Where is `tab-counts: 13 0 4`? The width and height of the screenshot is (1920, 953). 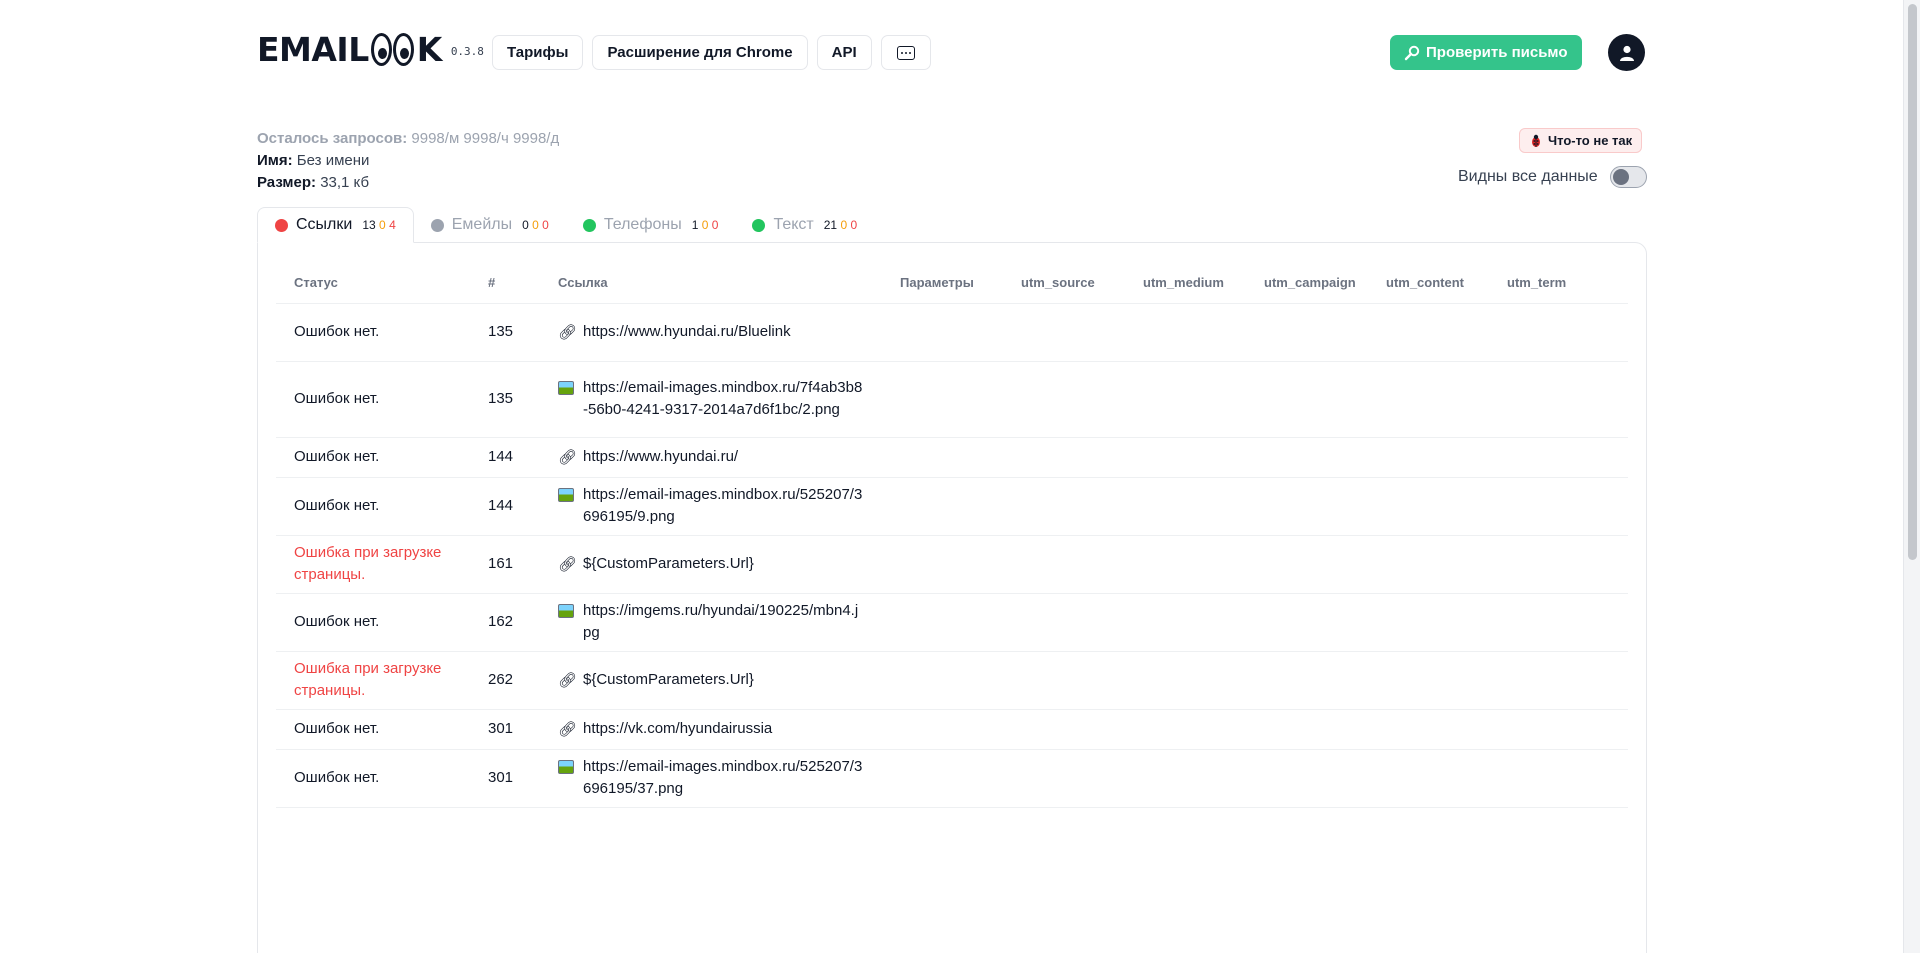
tab-counts: 13 0 4 is located at coordinates (378, 225).